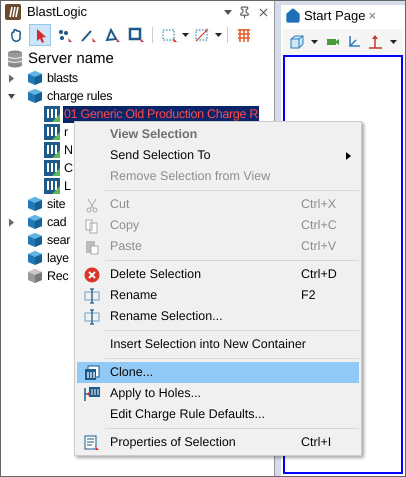  What do you see at coordinates (343, 16) in the screenshot?
I see `document-tab: Start Page ×` at bounding box center [343, 16].